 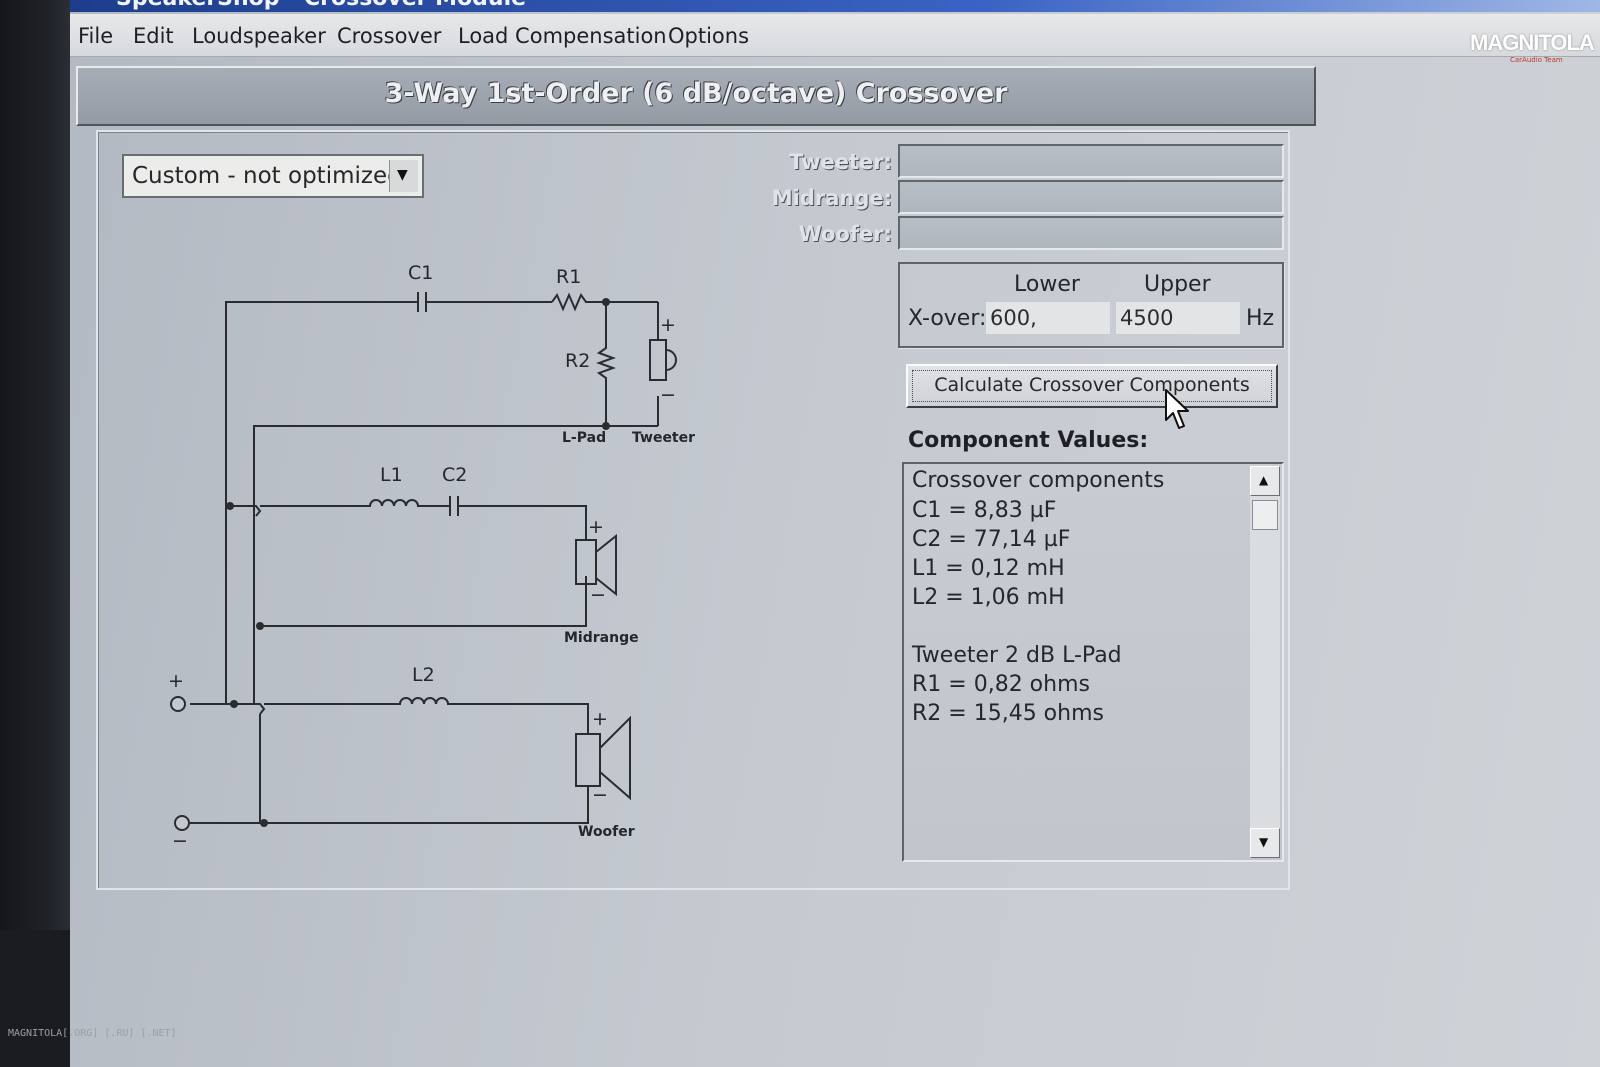 What do you see at coordinates (267, 176) in the screenshot?
I see `preset-selected-value: Custom - not optimized` at bounding box center [267, 176].